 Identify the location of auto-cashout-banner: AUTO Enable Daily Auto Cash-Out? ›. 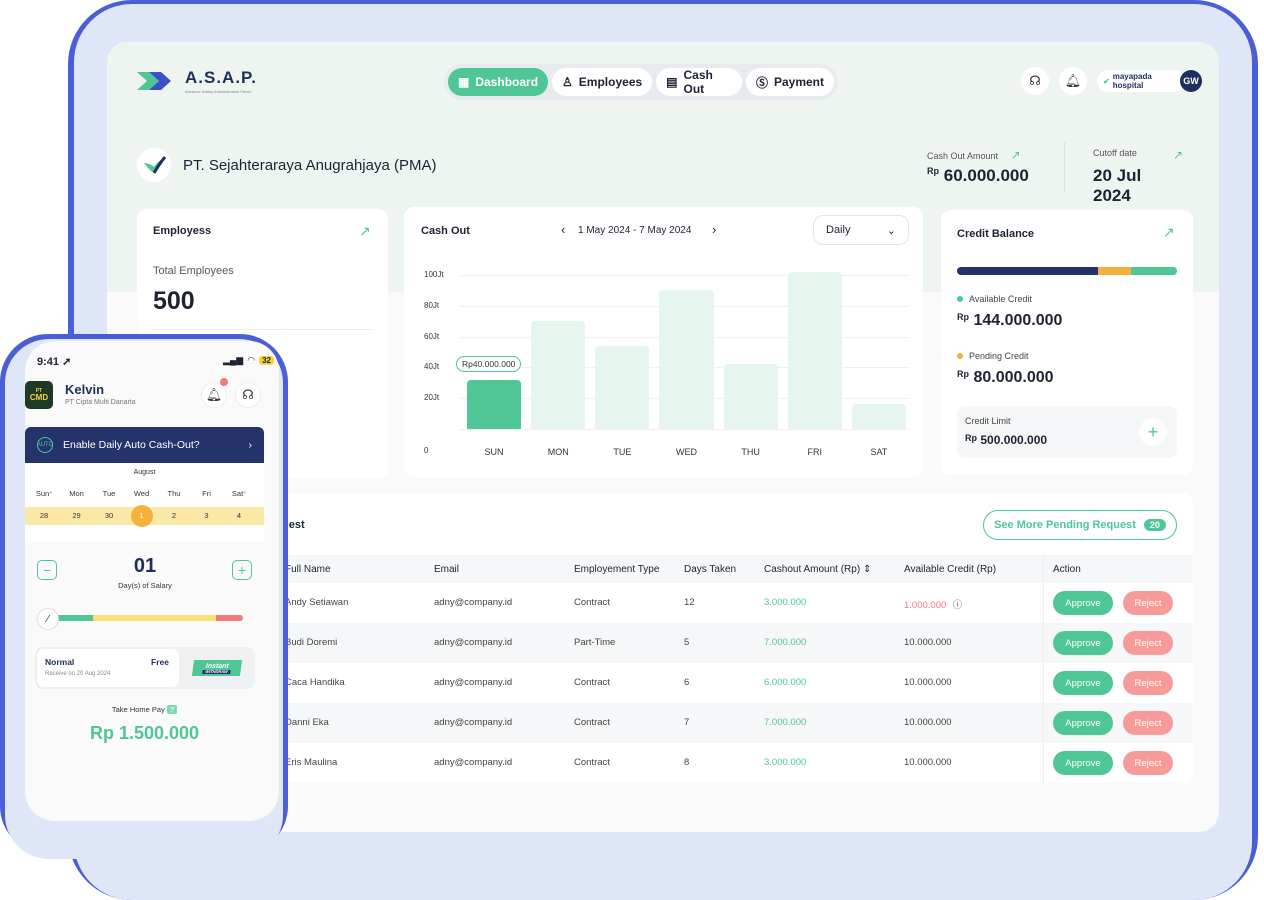
(144, 445).